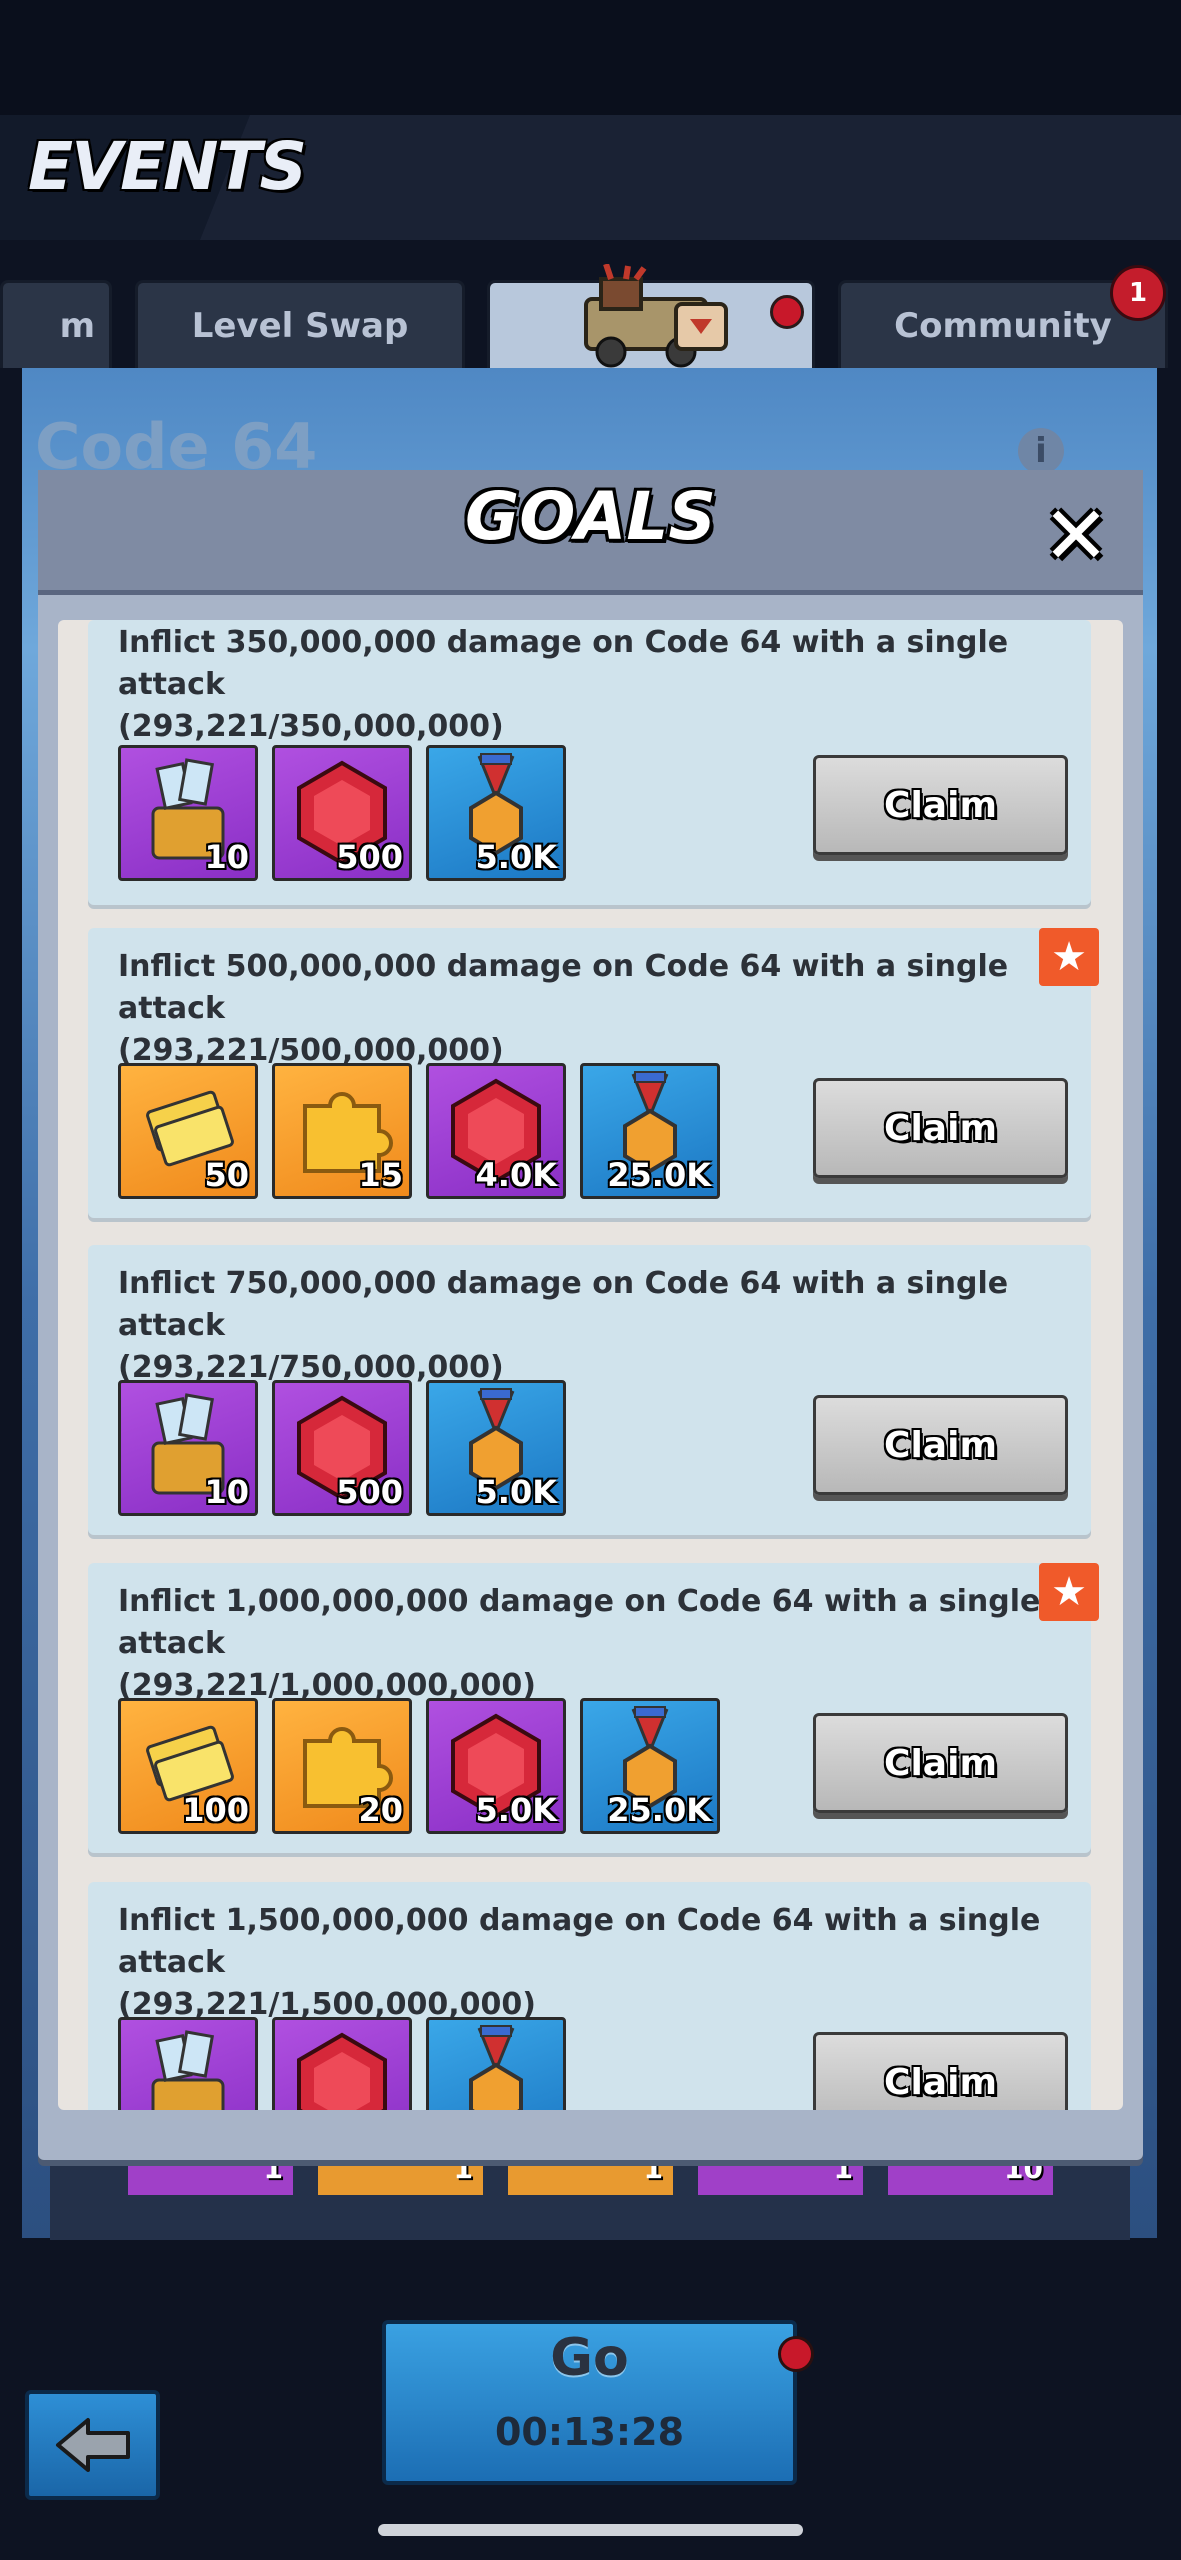  I want to click on ticket-chest-icon, so click(188, 2063).